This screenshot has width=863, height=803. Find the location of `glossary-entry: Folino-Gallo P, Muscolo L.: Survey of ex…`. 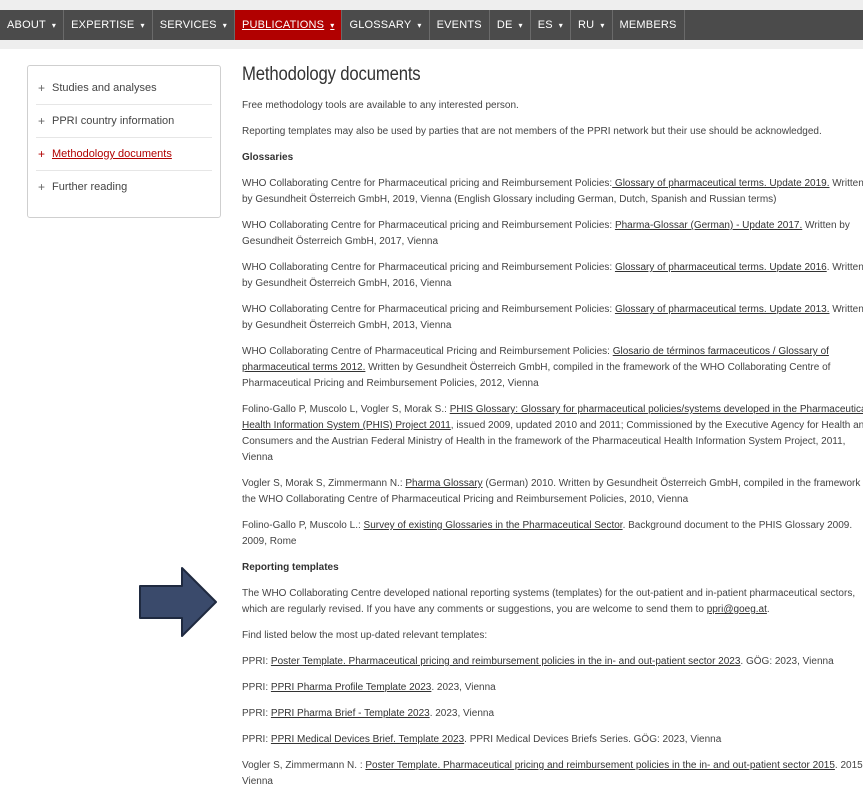

glossary-entry: Folino-Gallo P, Muscolo L.: Survey of ex… is located at coordinates (547, 533).